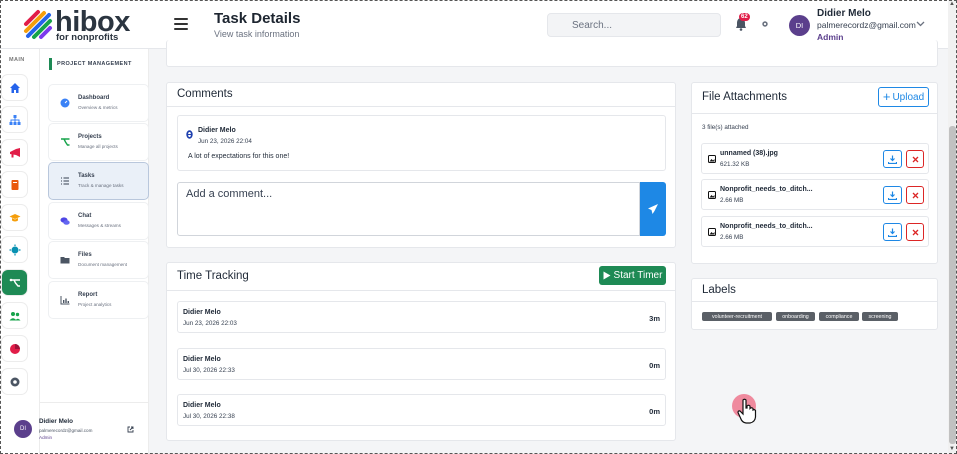 The height and width of the screenshot is (454, 957). Describe the element at coordinates (14, 348) in the screenshot. I see `rail-analytics-button` at that location.